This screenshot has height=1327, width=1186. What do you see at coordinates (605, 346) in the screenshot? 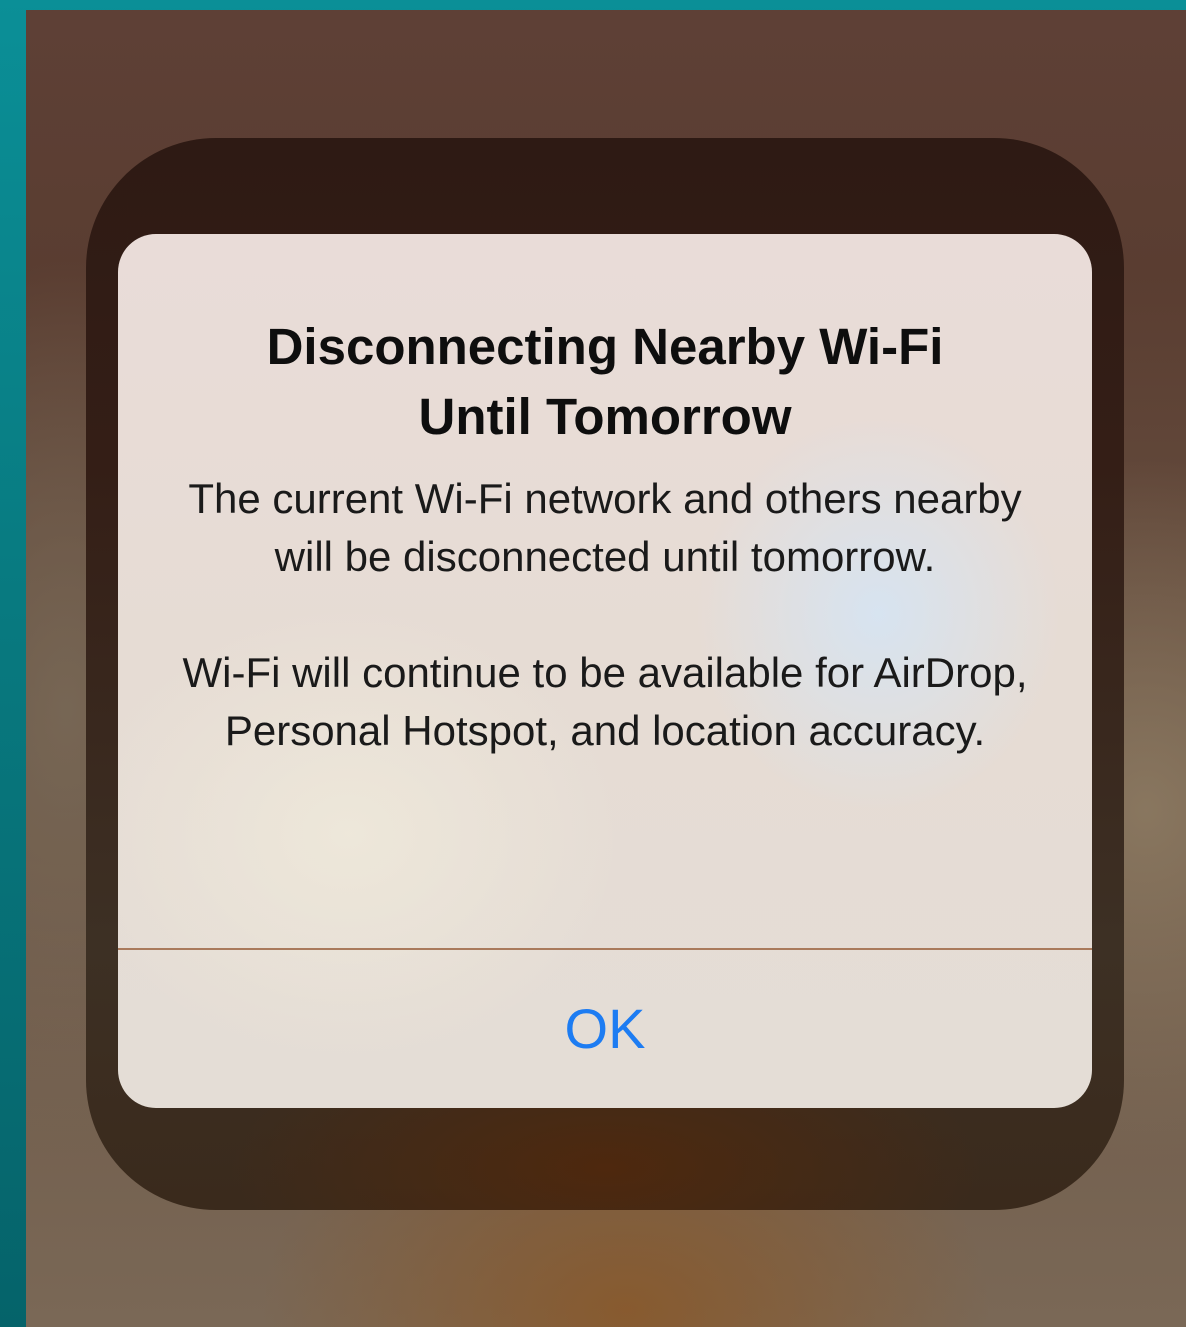
I see `alert-title-line1: Disconnecting Nearby Wi-Fi` at bounding box center [605, 346].